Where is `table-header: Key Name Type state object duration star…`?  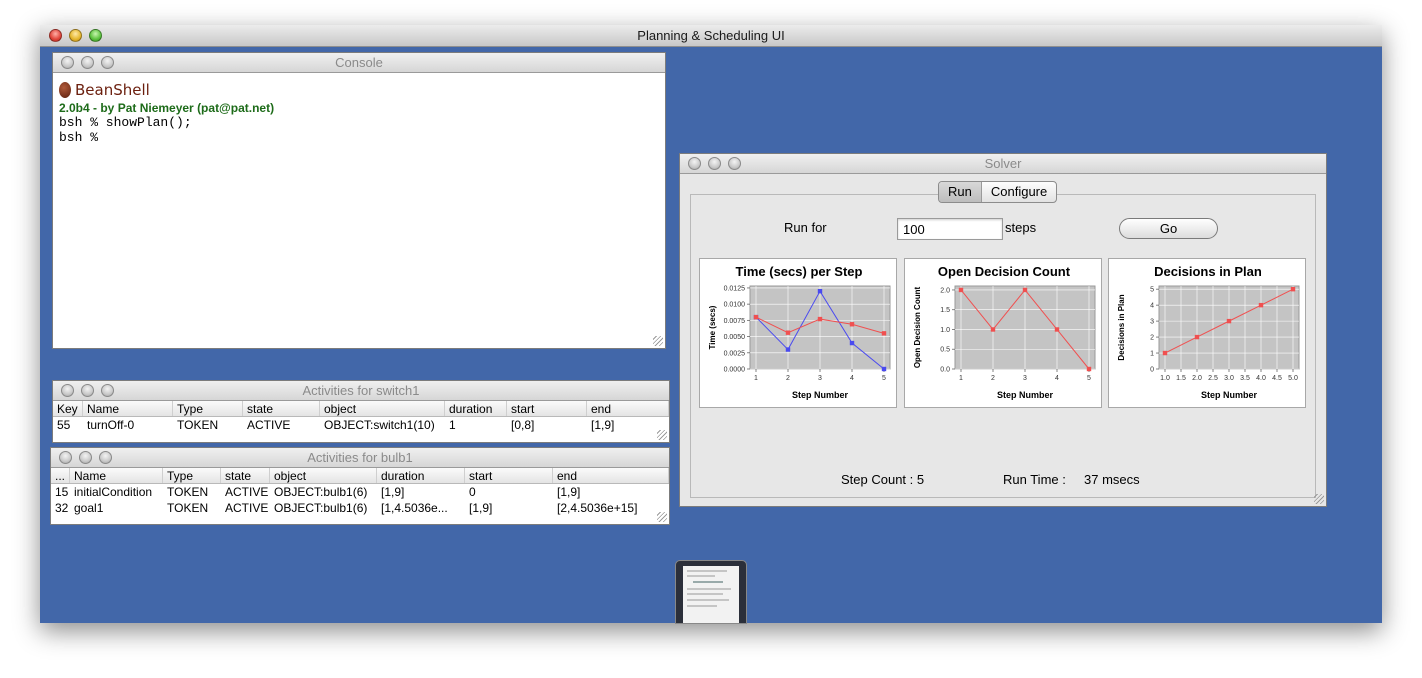
table-header: Key Name Type state object duration star… is located at coordinates (361, 409).